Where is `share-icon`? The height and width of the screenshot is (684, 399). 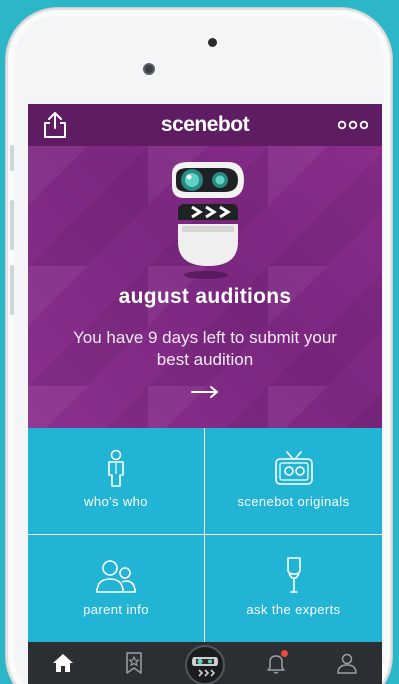 share-icon is located at coordinates (55, 125).